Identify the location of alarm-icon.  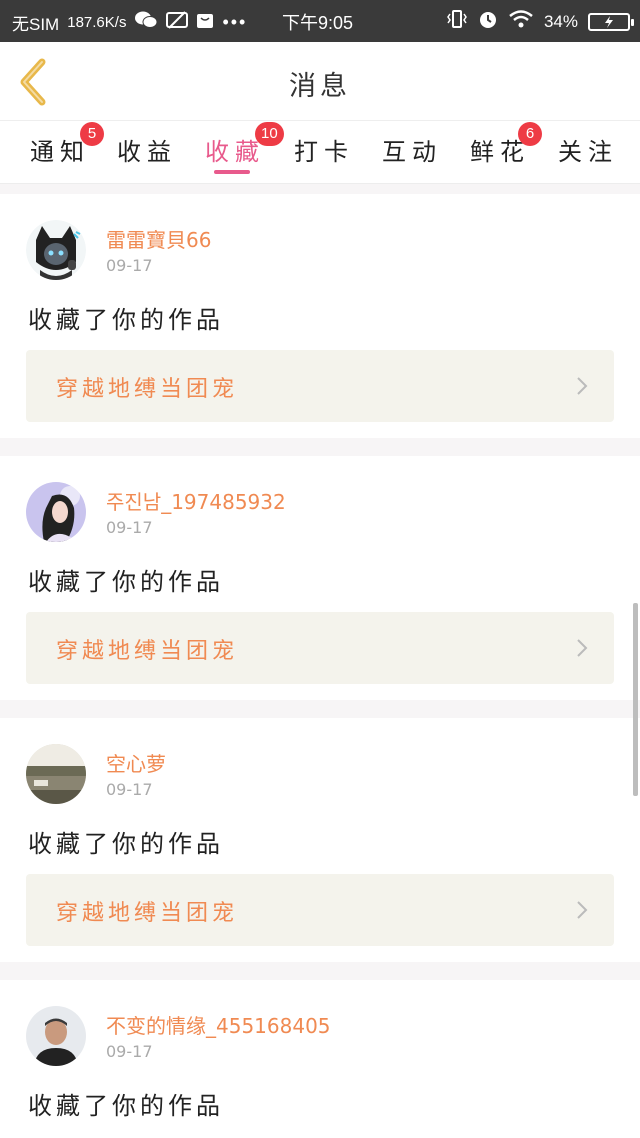
(488, 21).